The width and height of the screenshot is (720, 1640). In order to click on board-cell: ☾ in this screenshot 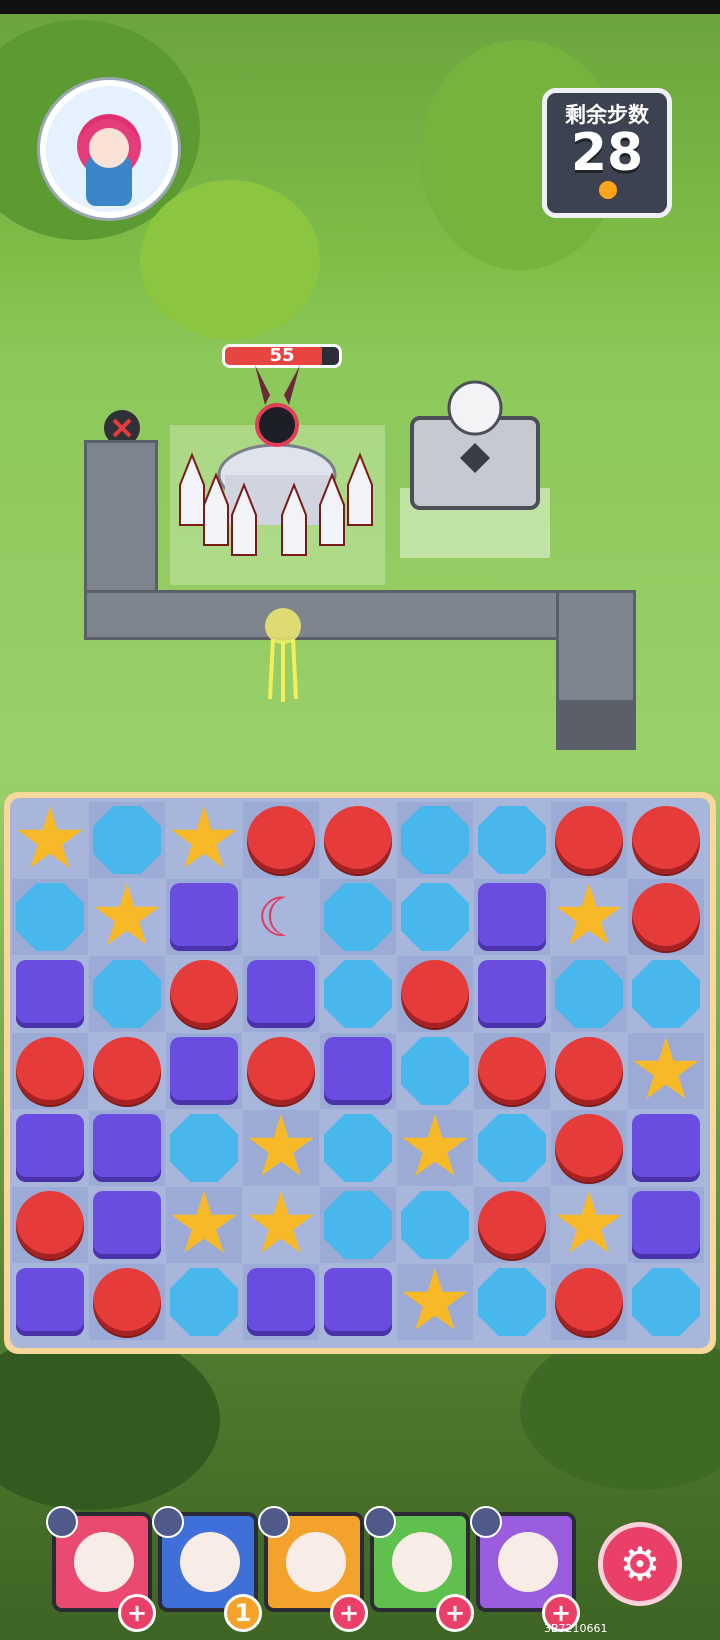, I will do `click(281, 917)`.